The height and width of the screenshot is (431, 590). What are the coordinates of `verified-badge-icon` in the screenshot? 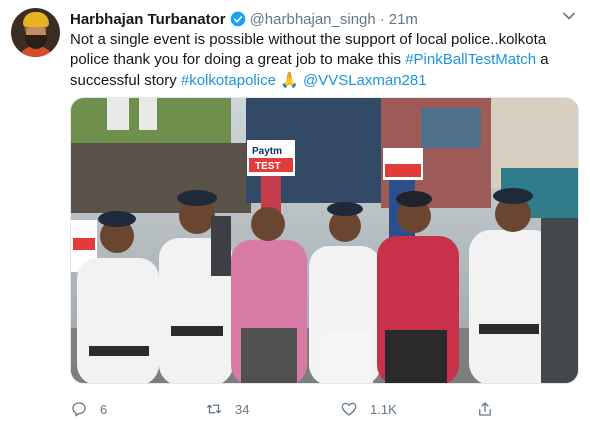 It's located at (237, 19).